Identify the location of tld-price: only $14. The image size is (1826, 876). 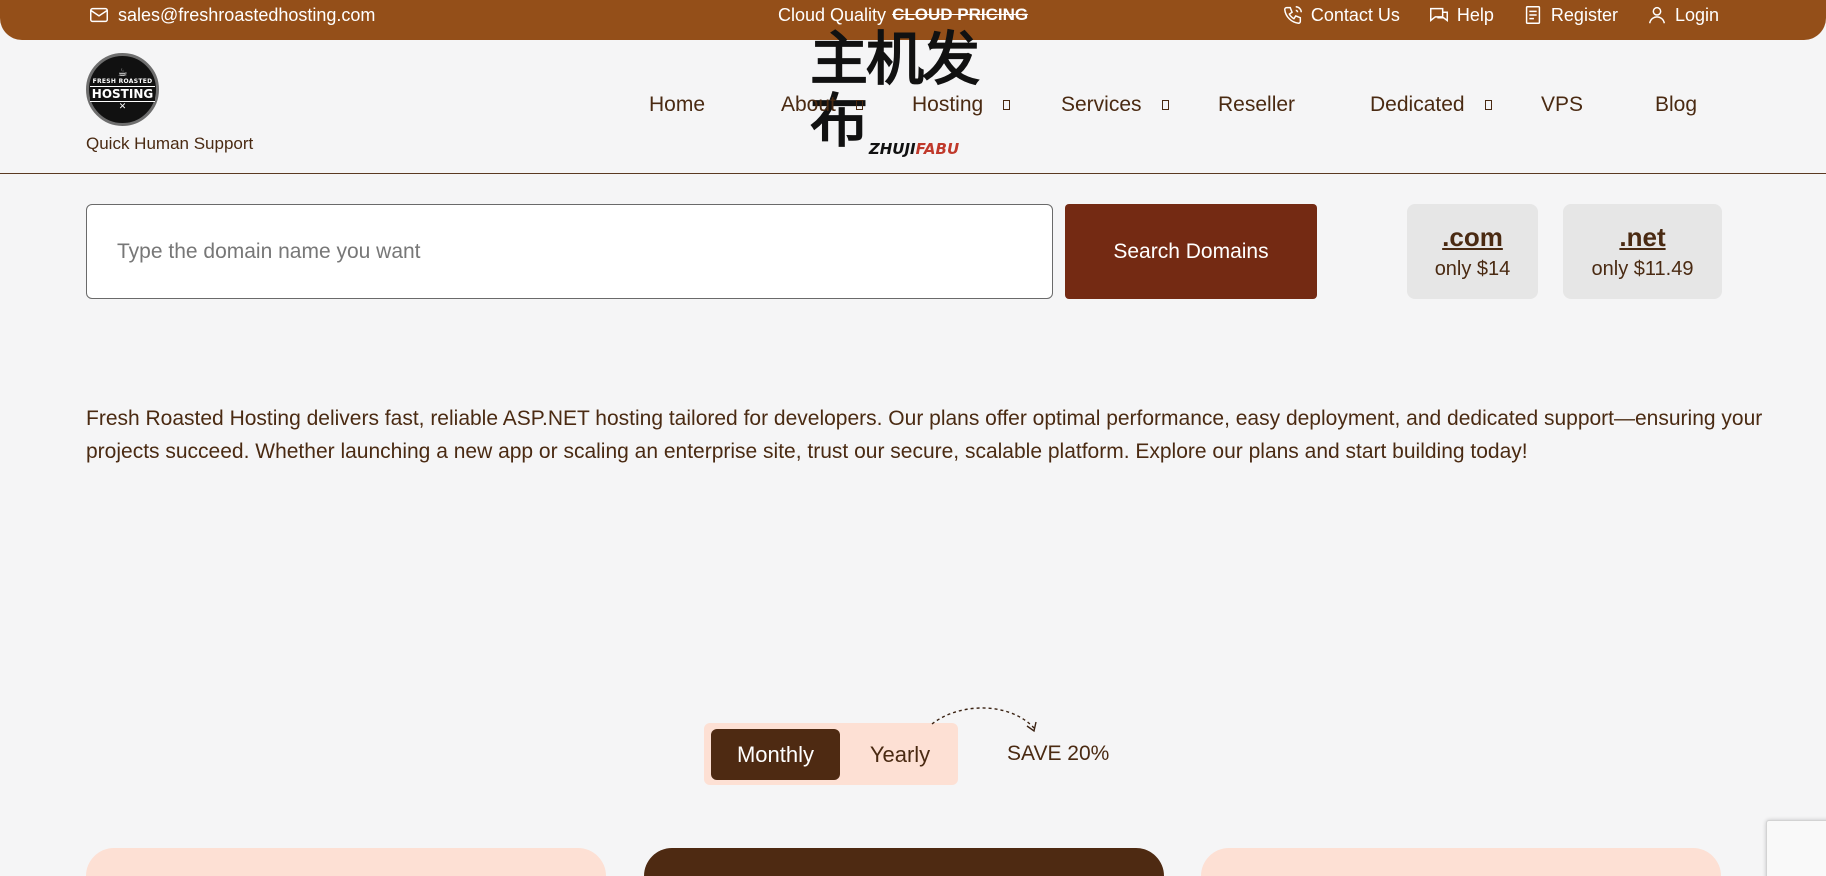
(1472, 269).